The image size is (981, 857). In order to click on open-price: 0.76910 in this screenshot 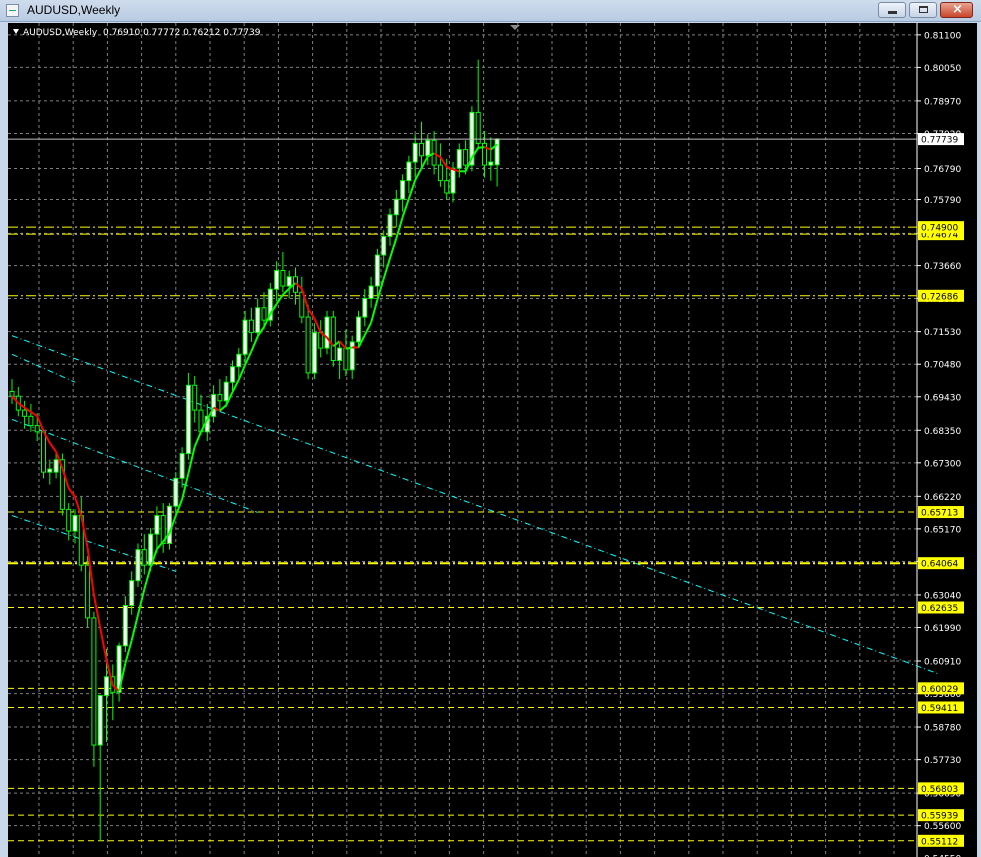, I will do `click(121, 33)`.